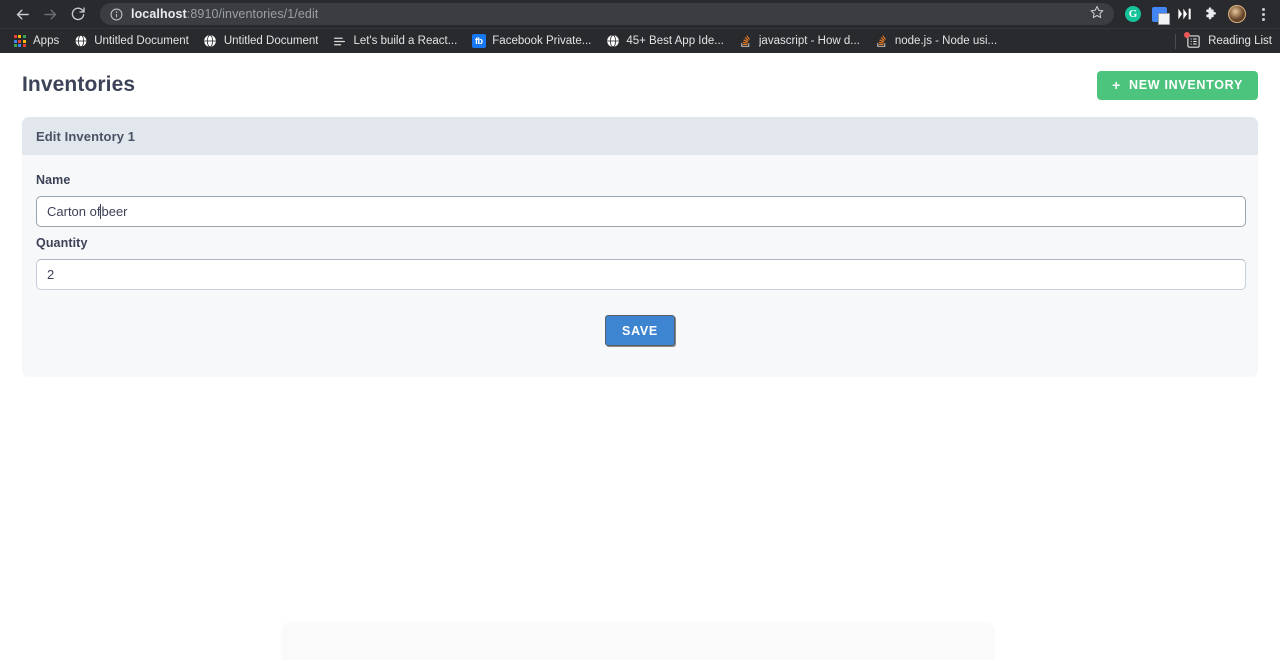 The image size is (1280, 661). What do you see at coordinates (62, 243) in the screenshot?
I see `field-label-quantity: Quantity` at bounding box center [62, 243].